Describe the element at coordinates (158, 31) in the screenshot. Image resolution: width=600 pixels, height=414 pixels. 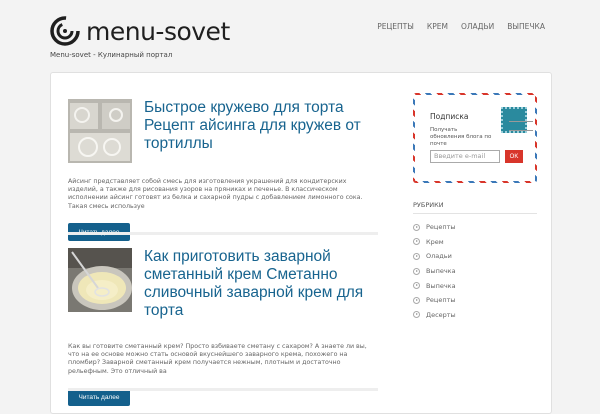
I see `logo-text: menu-sovet` at that location.